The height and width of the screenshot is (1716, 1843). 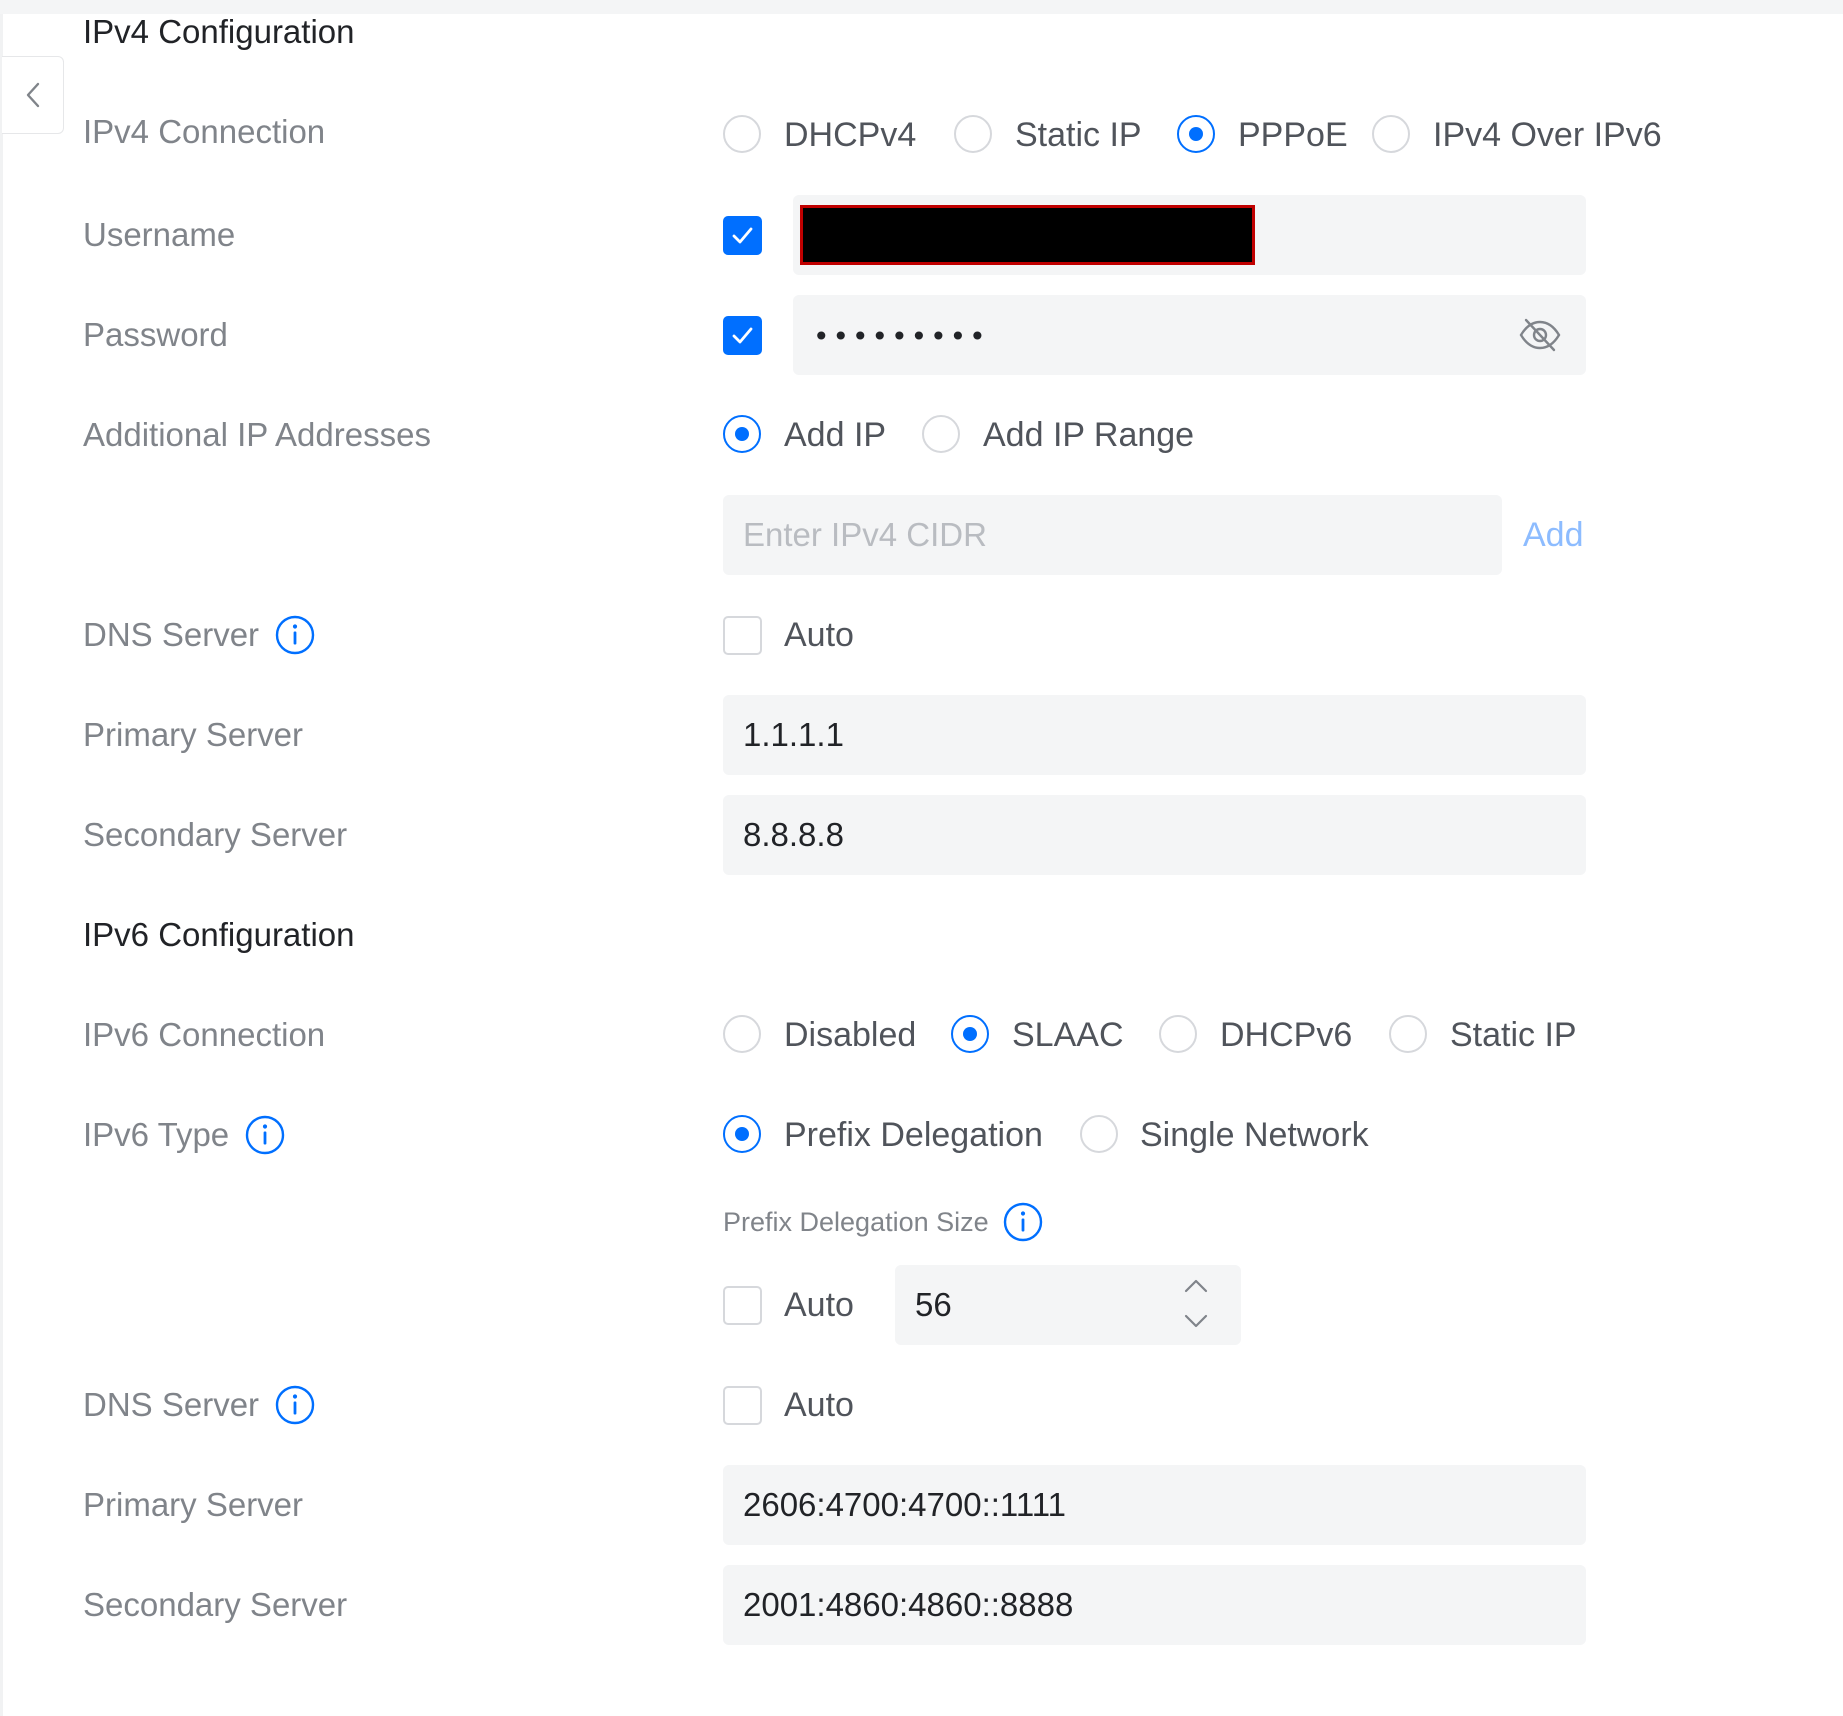 What do you see at coordinates (1068, 1035) in the screenshot?
I see `radio-slaac-label: SLAAC` at bounding box center [1068, 1035].